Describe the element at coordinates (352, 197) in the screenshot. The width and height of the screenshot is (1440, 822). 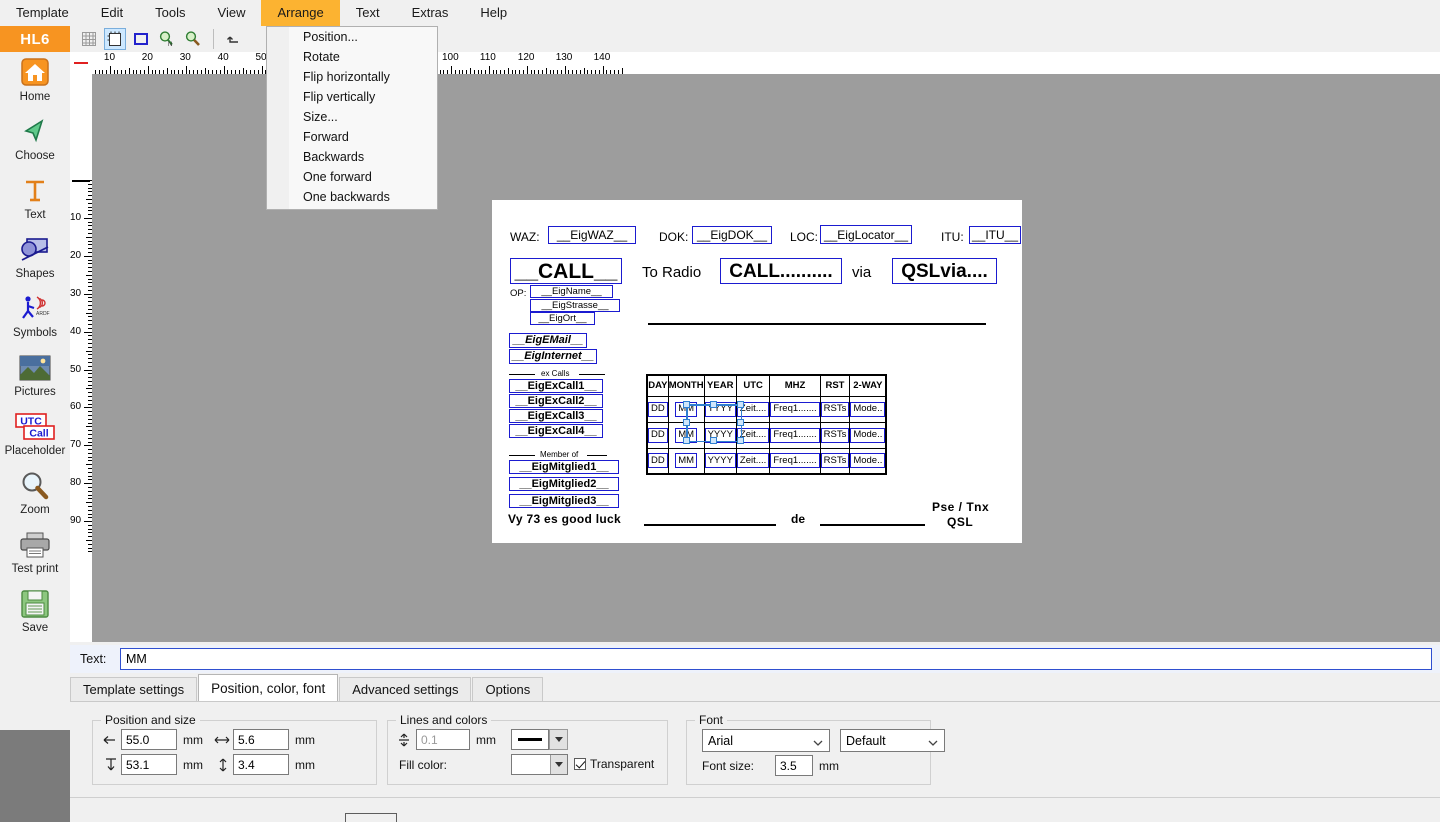
I see `menu-option-one-backwards: One backwards` at that location.